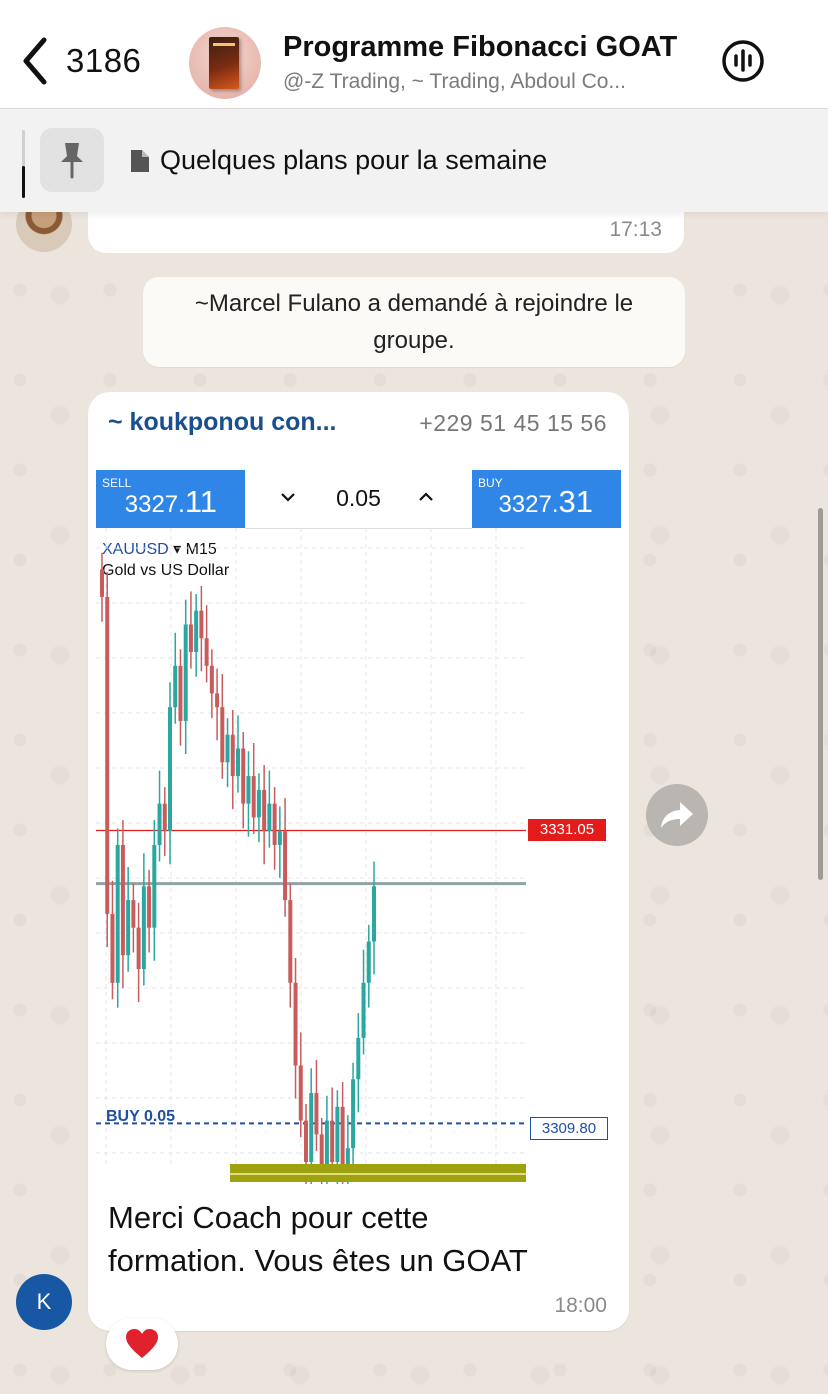 The height and width of the screenshot is (1394, 828). Describe the element at coordinates (318, 1260) in the screenshot. I see `message-text-line2: formation. Vous êtes un GOAT` at that location.